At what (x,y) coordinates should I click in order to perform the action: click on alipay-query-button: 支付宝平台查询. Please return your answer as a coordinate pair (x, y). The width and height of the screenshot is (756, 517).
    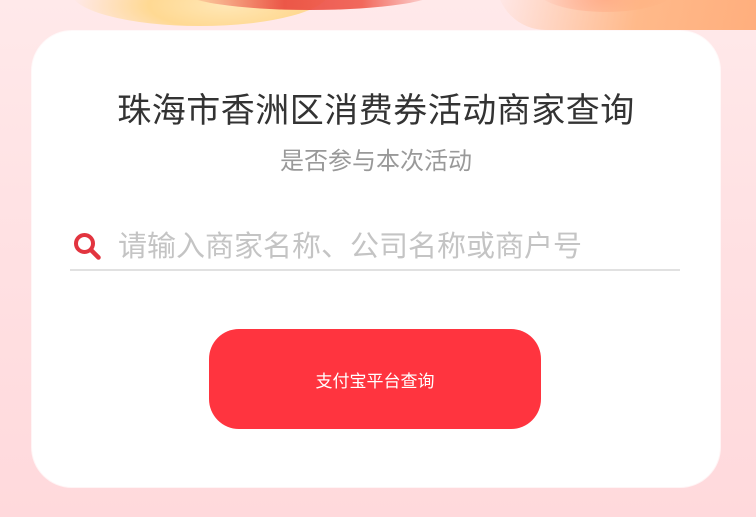
    Looking at the image, I should click on (375, 379).